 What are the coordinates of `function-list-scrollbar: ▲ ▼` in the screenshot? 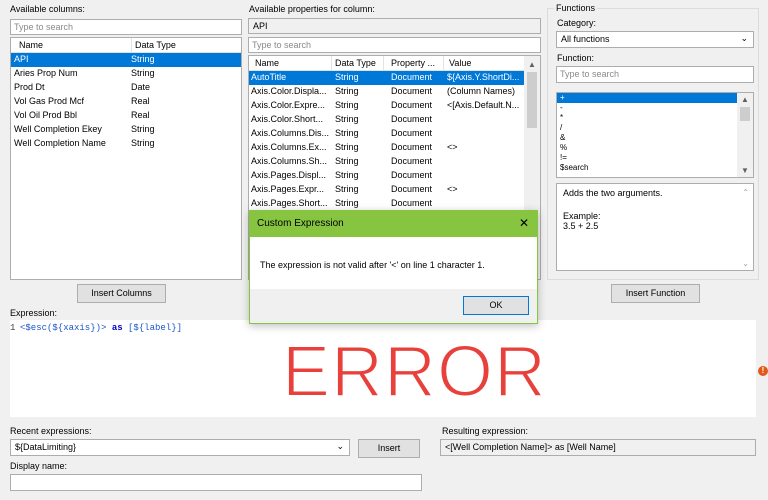 It's located at (745, 135).